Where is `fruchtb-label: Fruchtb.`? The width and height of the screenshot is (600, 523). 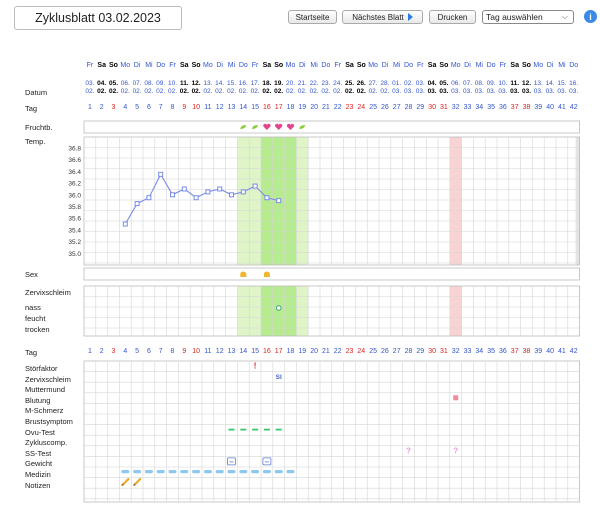
fruchtb-label: Fruchtb. is located at coordinates (39, 127).